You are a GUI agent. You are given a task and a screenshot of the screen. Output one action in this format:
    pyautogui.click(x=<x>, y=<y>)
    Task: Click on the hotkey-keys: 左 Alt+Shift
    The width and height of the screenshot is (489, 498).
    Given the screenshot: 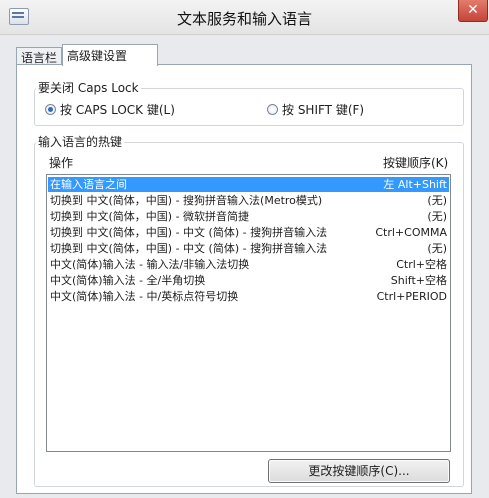 What is the action you would take?
    pyautogui.click(x=415, y=184)
    